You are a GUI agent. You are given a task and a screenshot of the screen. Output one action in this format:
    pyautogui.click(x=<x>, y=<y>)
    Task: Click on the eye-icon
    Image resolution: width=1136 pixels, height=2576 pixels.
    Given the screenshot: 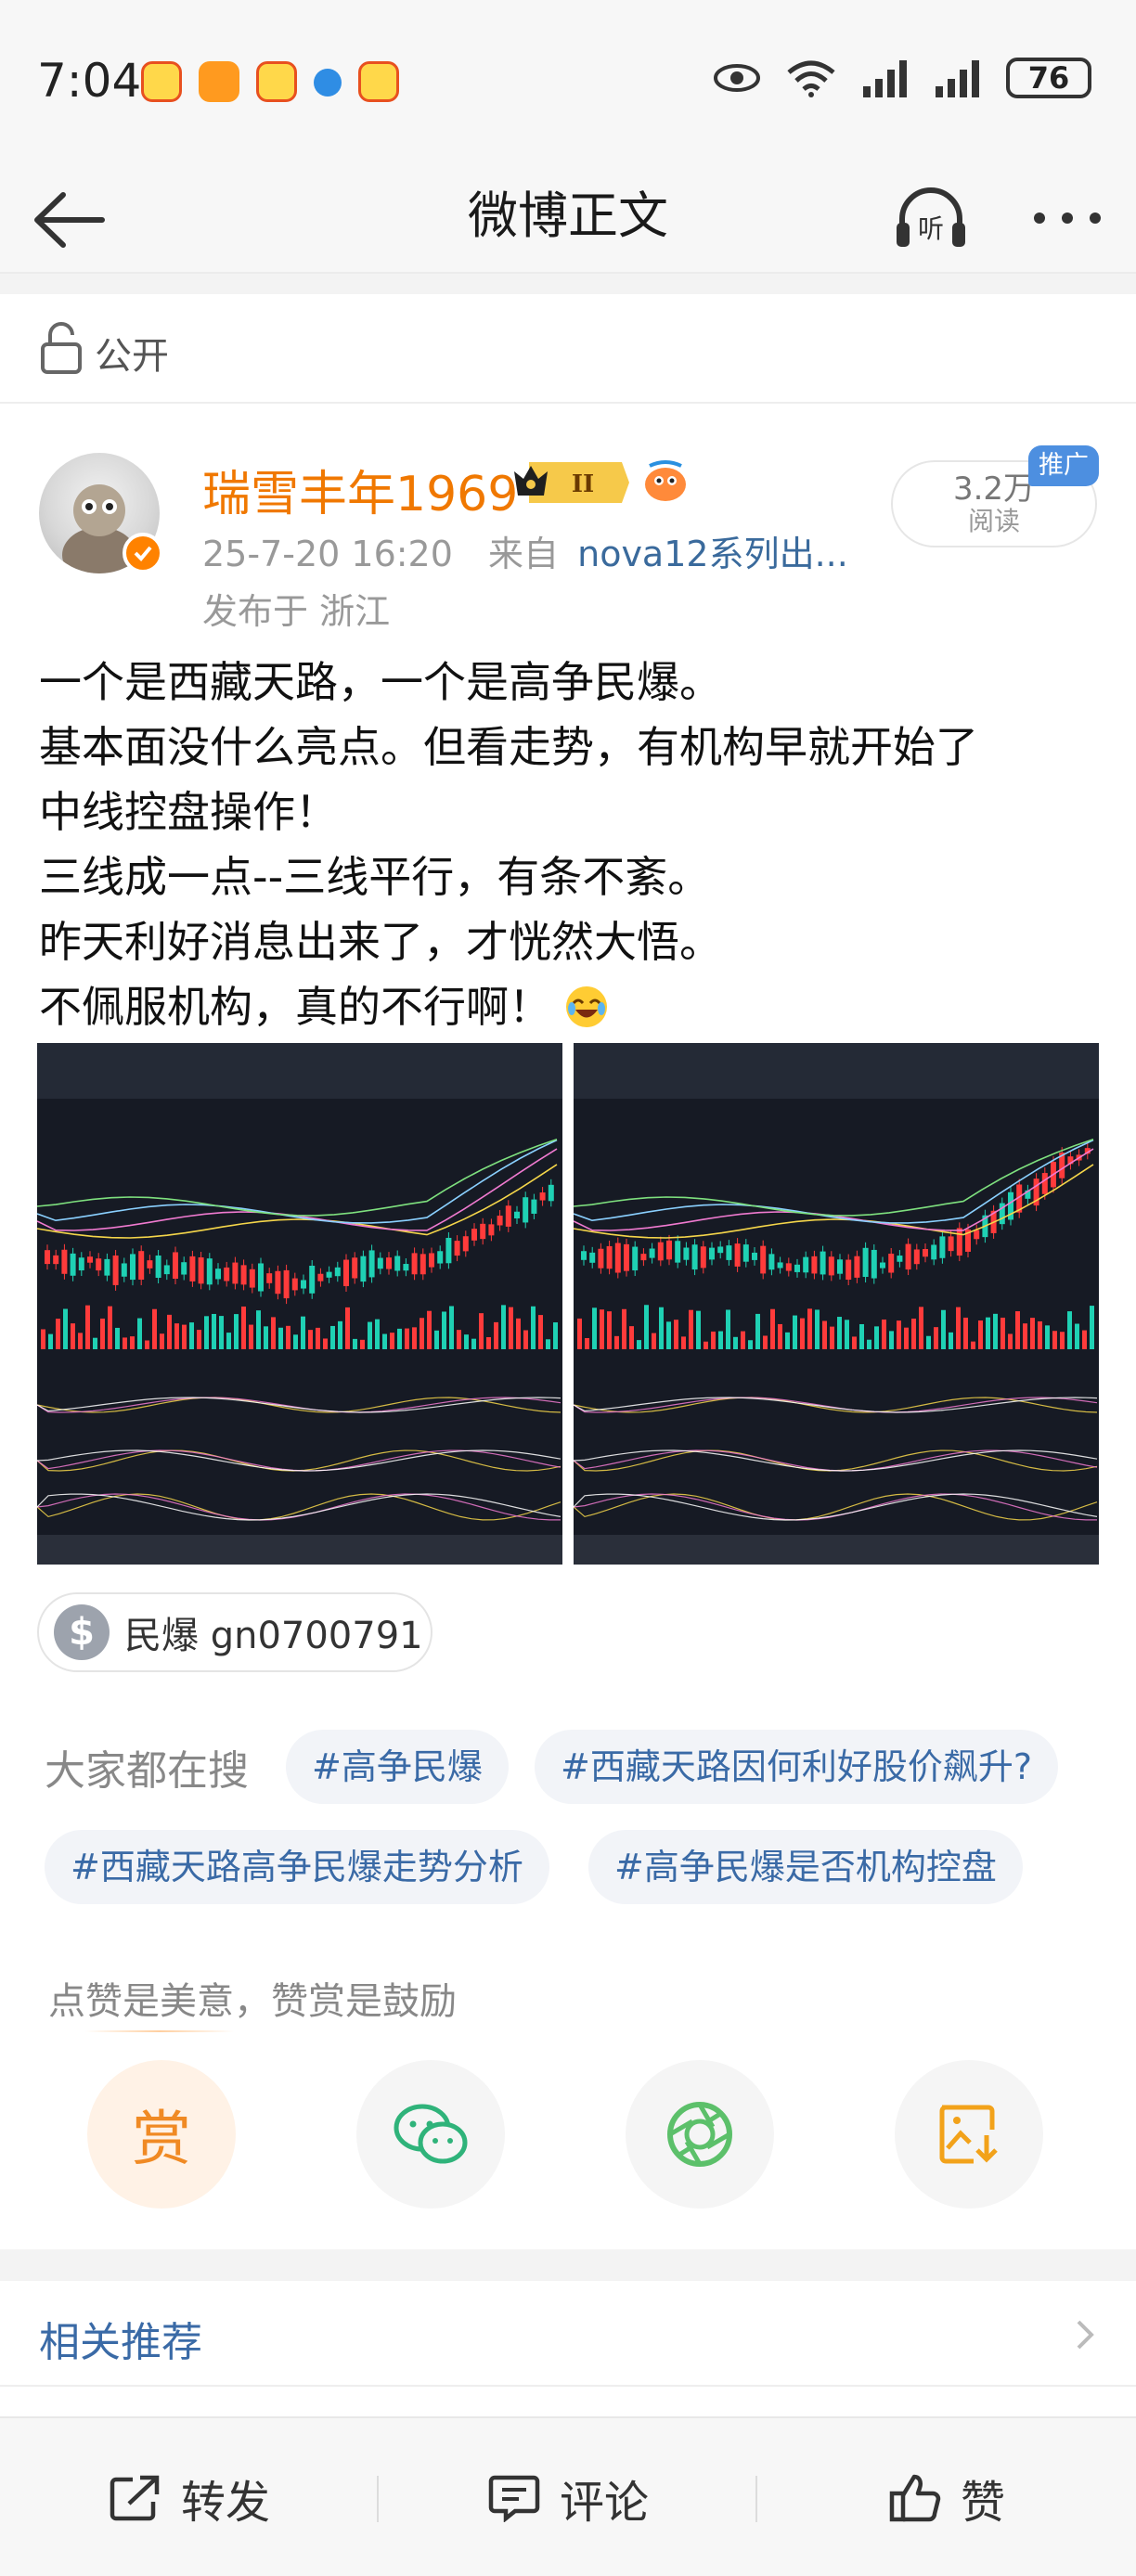 What is the action you would take?
    pyautogui.click(x=737, y=78)
    